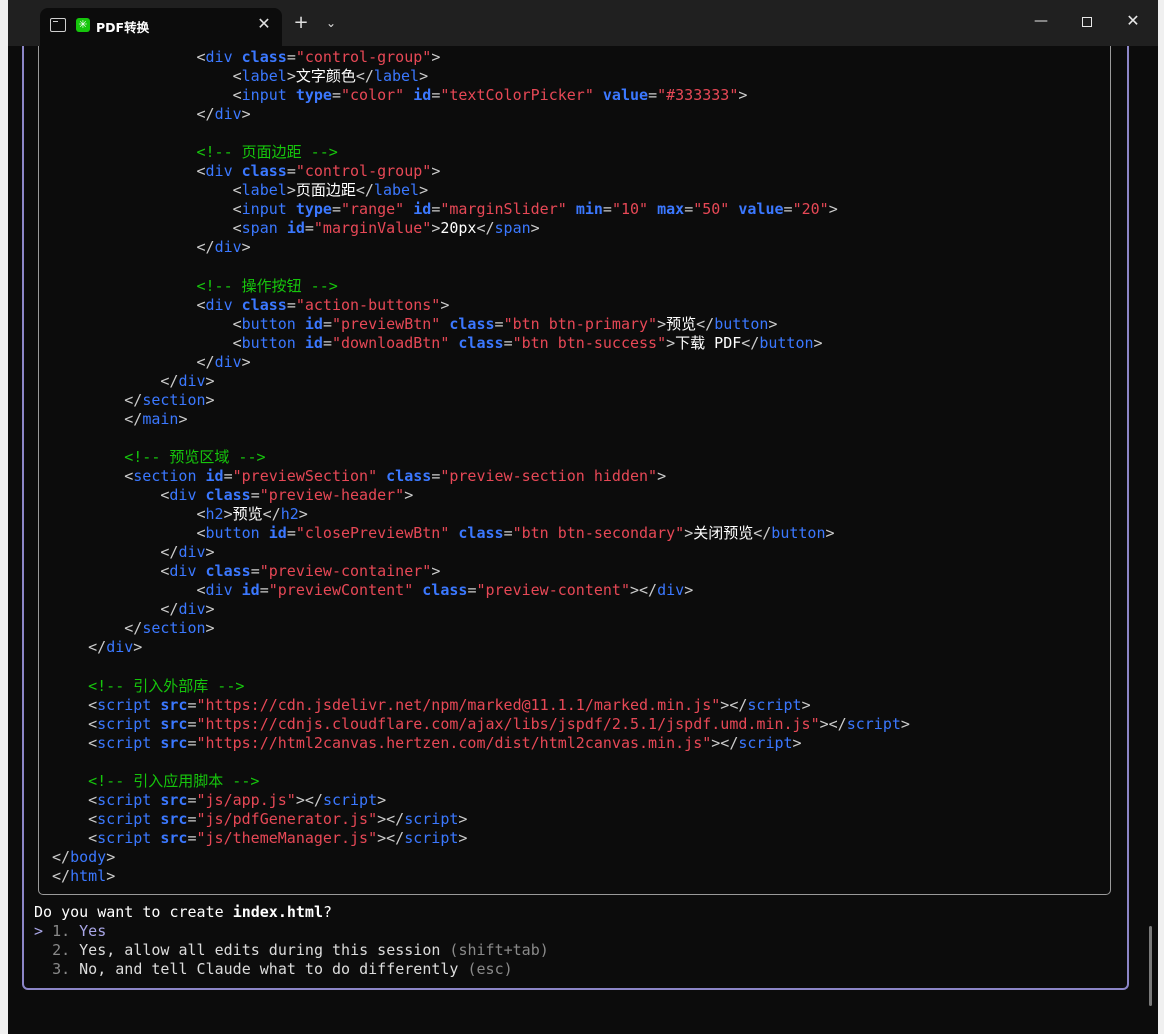 This screenshot has width=1164, height=1034. Describe the element at coordinates (267, 285) in the screenshot. I see `code-token: <!-- 操作按钮 -->` at that location.